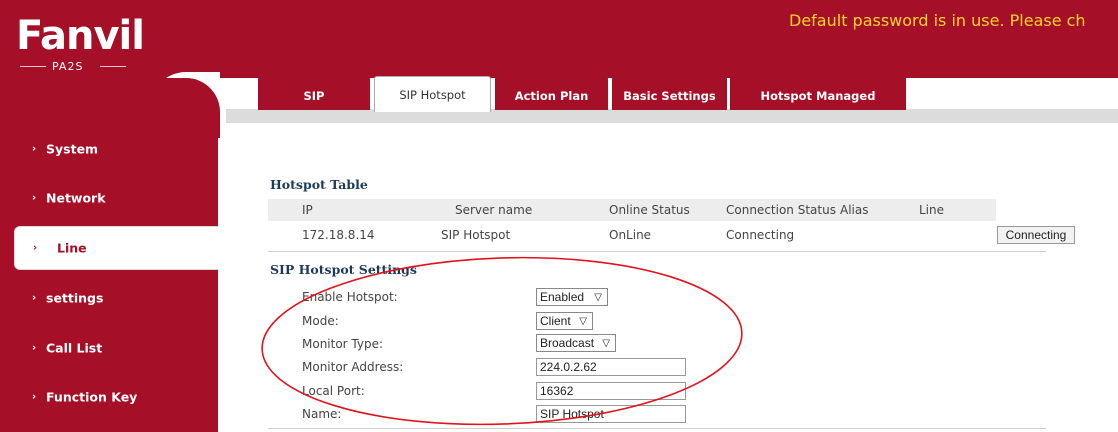 The width and height of the screenshot is (1118, 432). Describe the element at coordinates (611, 414) in the screenshot. I see `name-input: SIP Hotspot` at that location.